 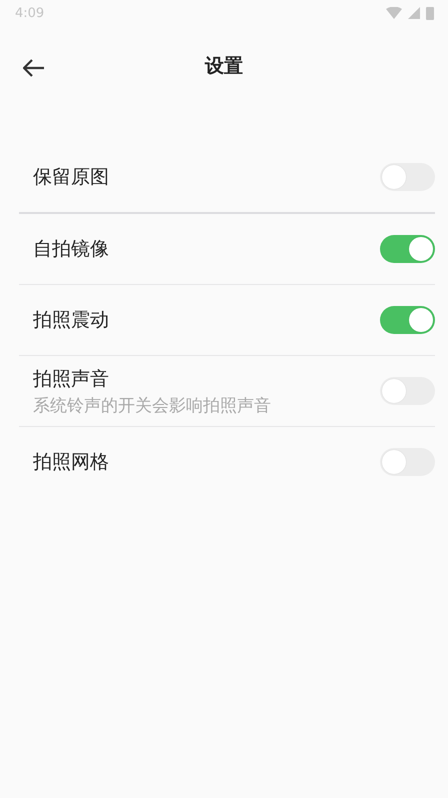 What do you see at coordinates (34, 68) in the screenshot?
I see `back-arrow-icon` at bounding box center [34, 68].